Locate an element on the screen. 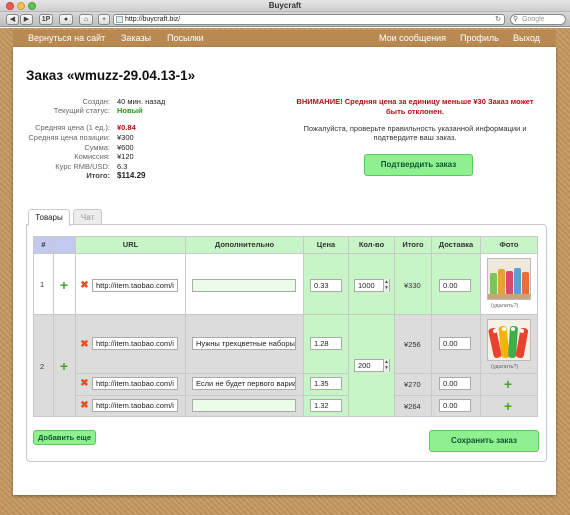 This screenshot has width=570, height=515. status-label: Текущий статус: is located at coordinates (81, 110).